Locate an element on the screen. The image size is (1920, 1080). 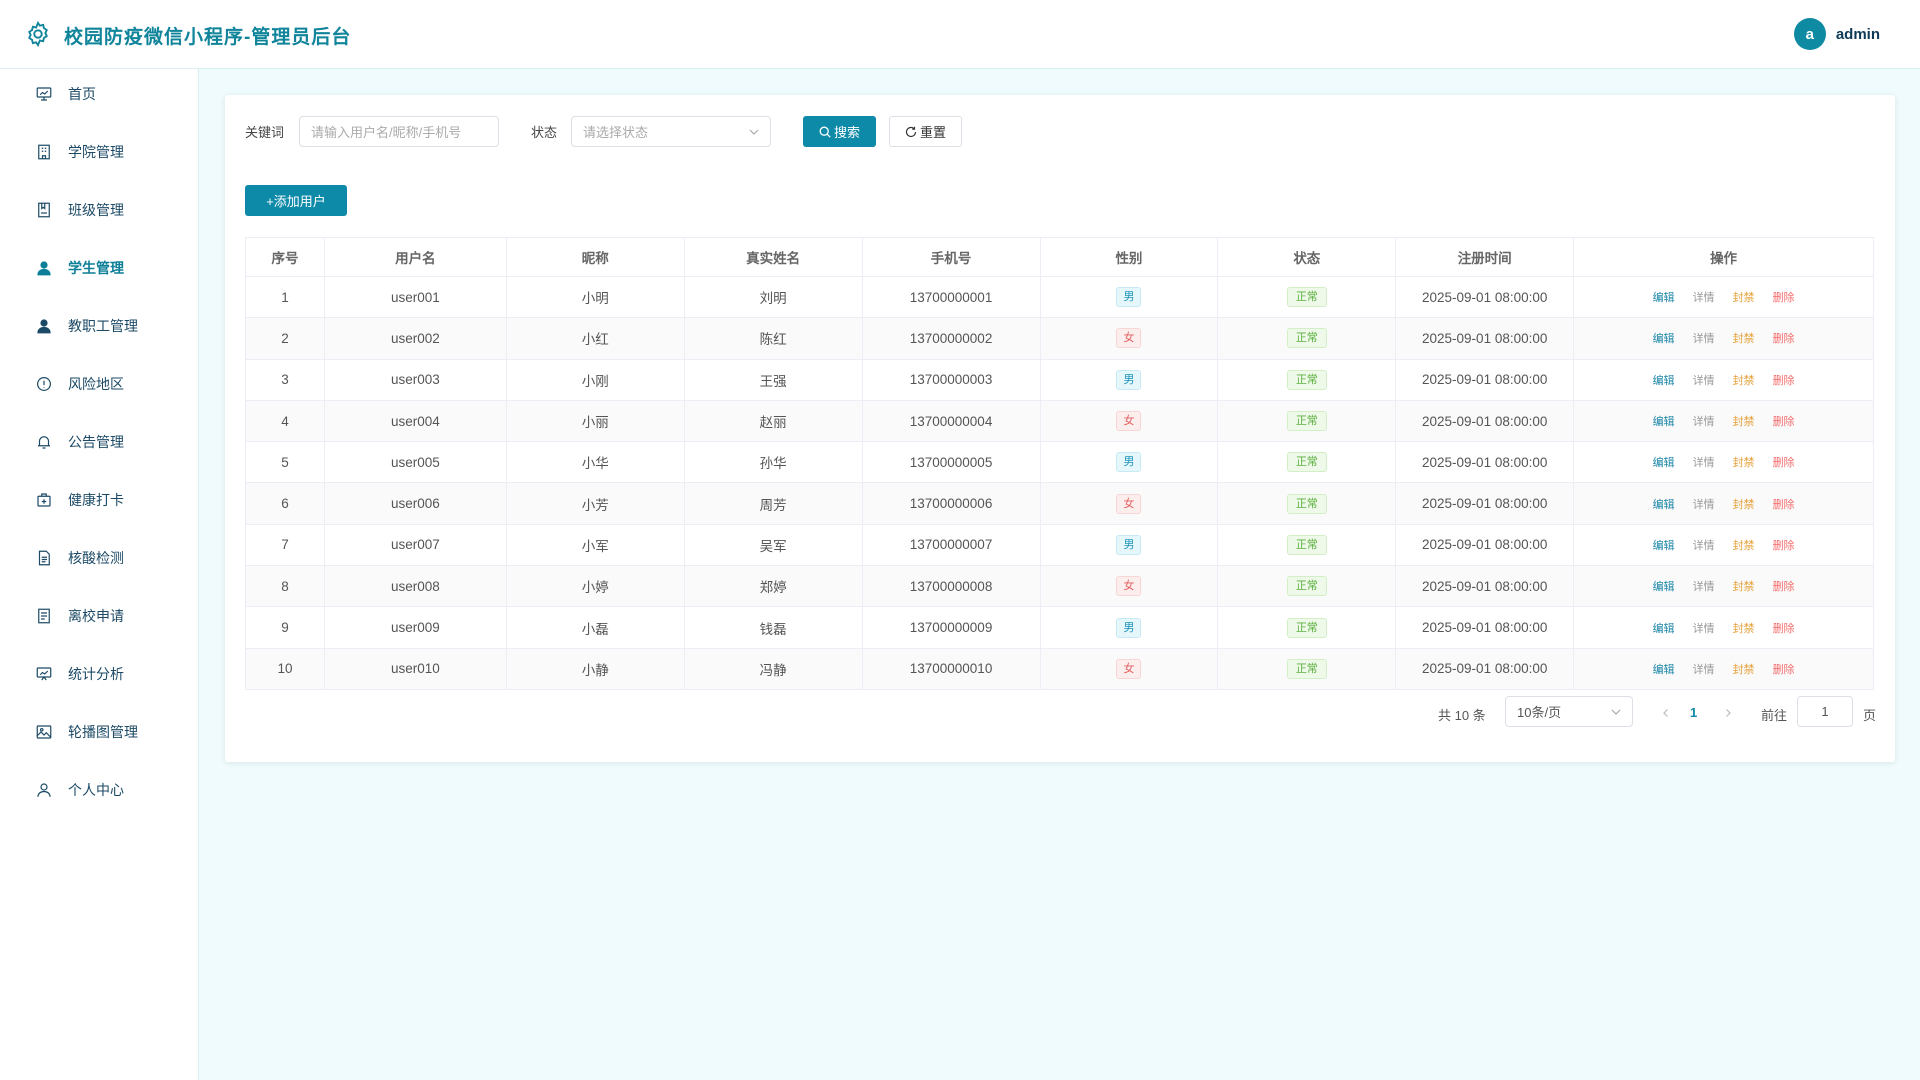
column-header: 注册时间 is located at coordinates (1485, 257).